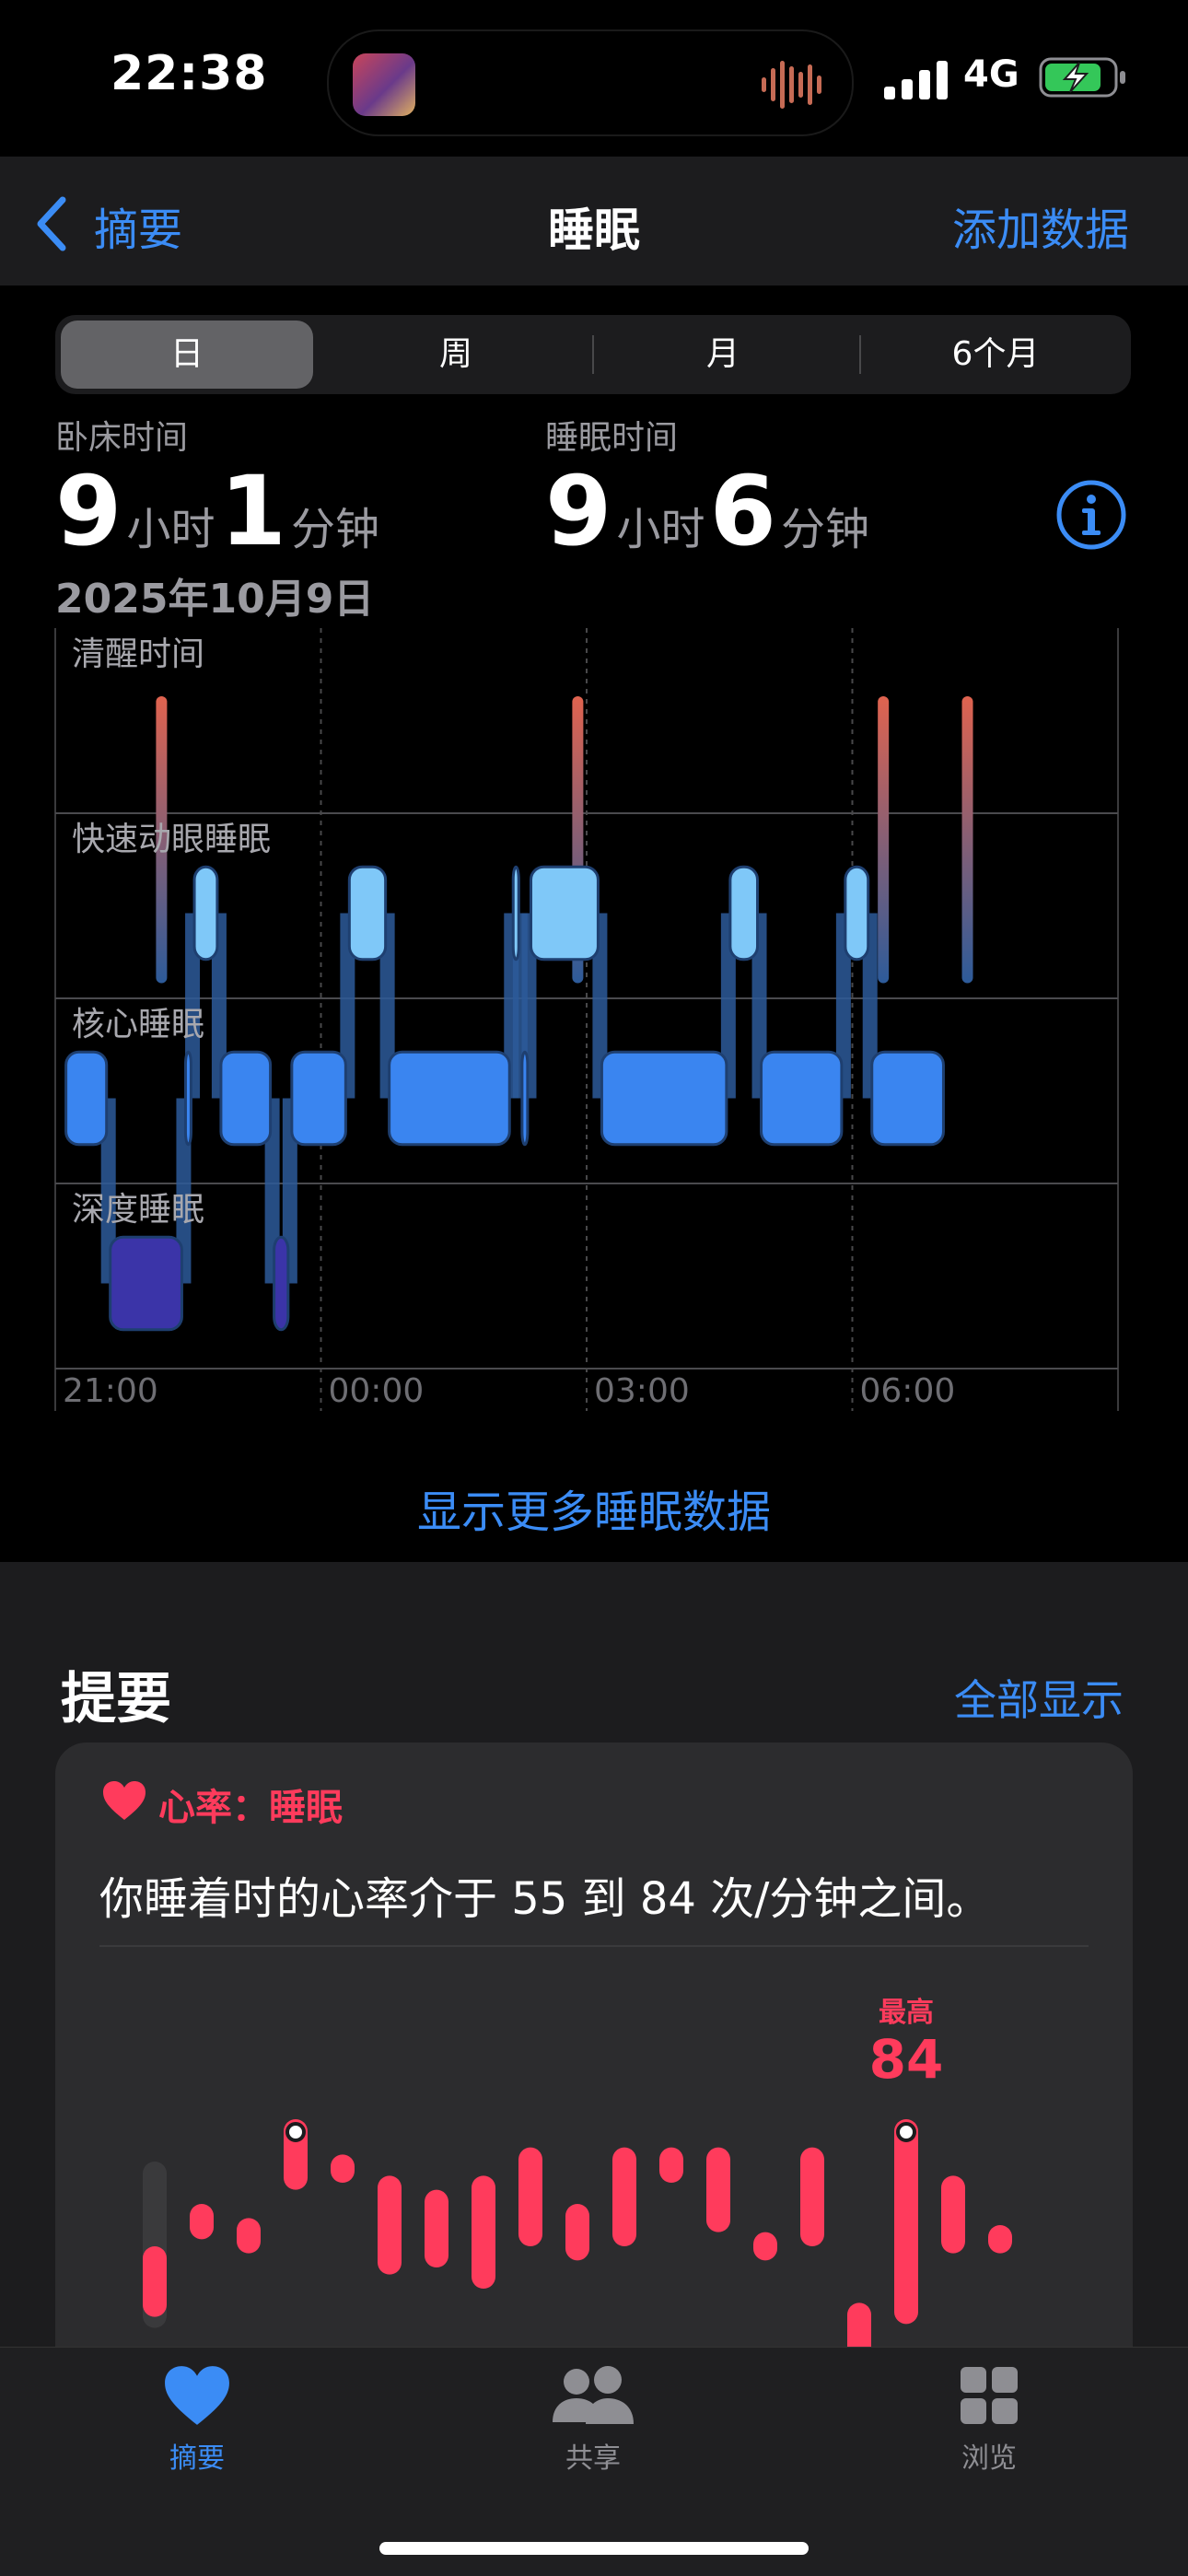  What do you see at coordinates (989, 2458) in the screenshot?
I see `tab-browse-label: 浏览` at bounding box center [989, 2458].